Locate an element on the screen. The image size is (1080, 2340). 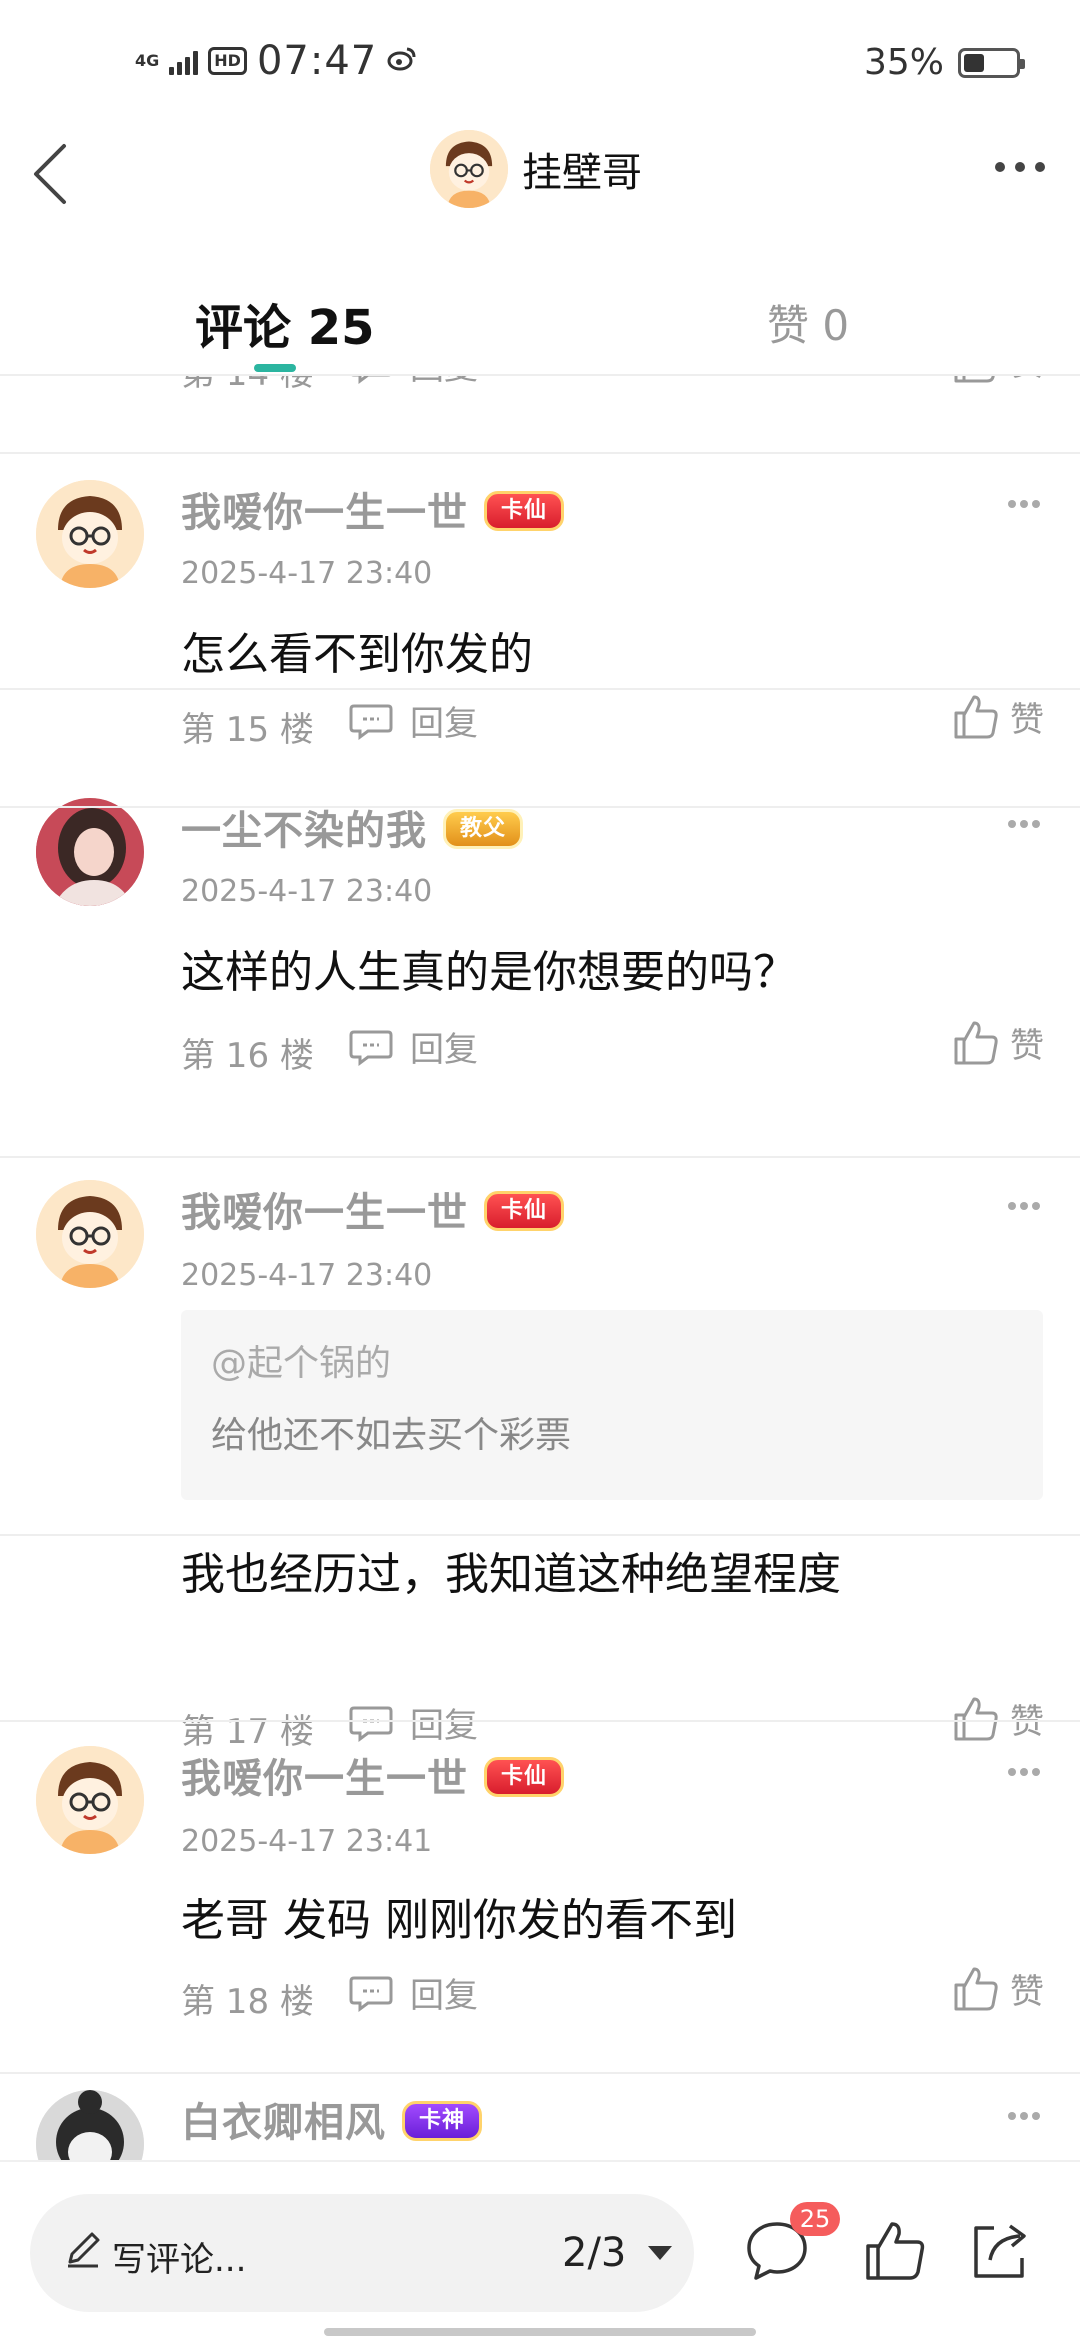
share-icon is located at coordinates (999, 2251).